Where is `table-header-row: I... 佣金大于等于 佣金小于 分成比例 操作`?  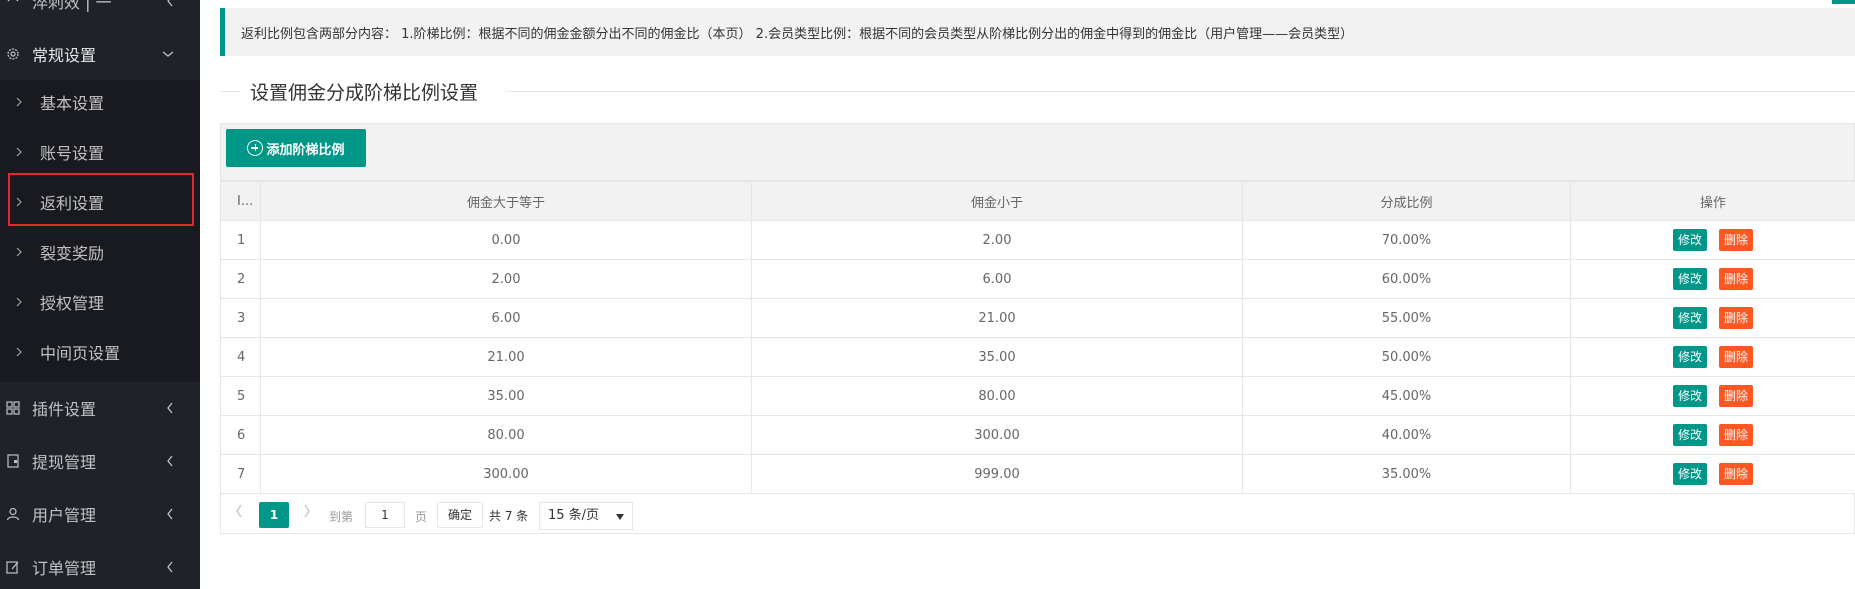
table-header-row: I... 佣金大于等于 佣金小于 分成比例 操作 is located at coordinates (1037, 201).